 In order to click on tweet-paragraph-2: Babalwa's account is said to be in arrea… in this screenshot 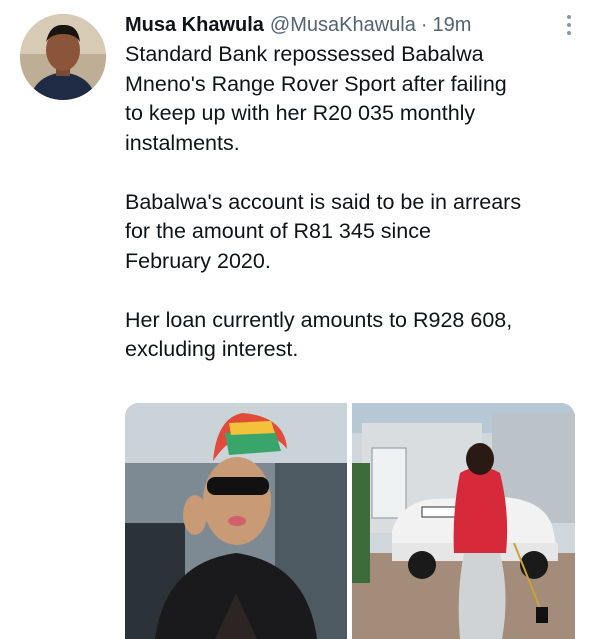, I will do `click(323, 231)`.